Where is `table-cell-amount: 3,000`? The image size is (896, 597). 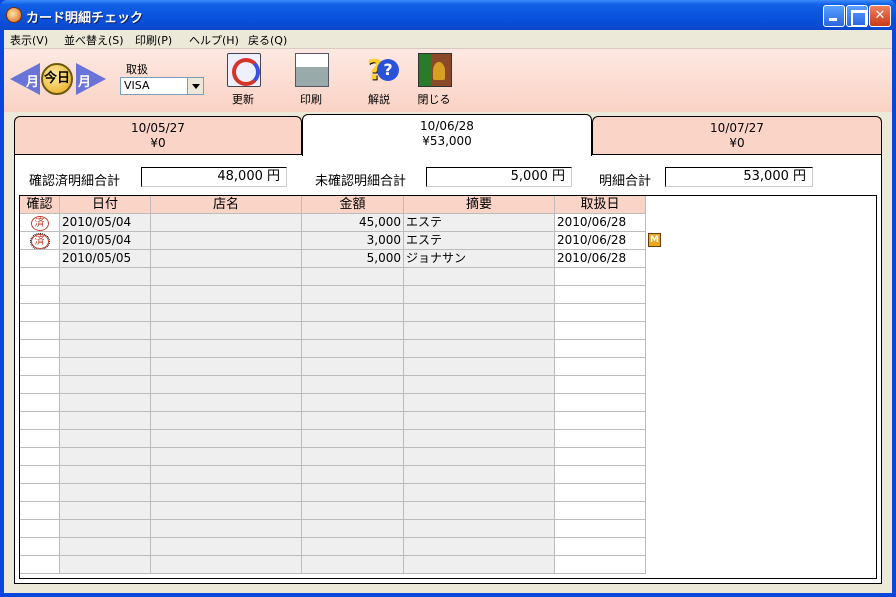
table-cell-amount: 3,000 is located at coordinates (353, 241).